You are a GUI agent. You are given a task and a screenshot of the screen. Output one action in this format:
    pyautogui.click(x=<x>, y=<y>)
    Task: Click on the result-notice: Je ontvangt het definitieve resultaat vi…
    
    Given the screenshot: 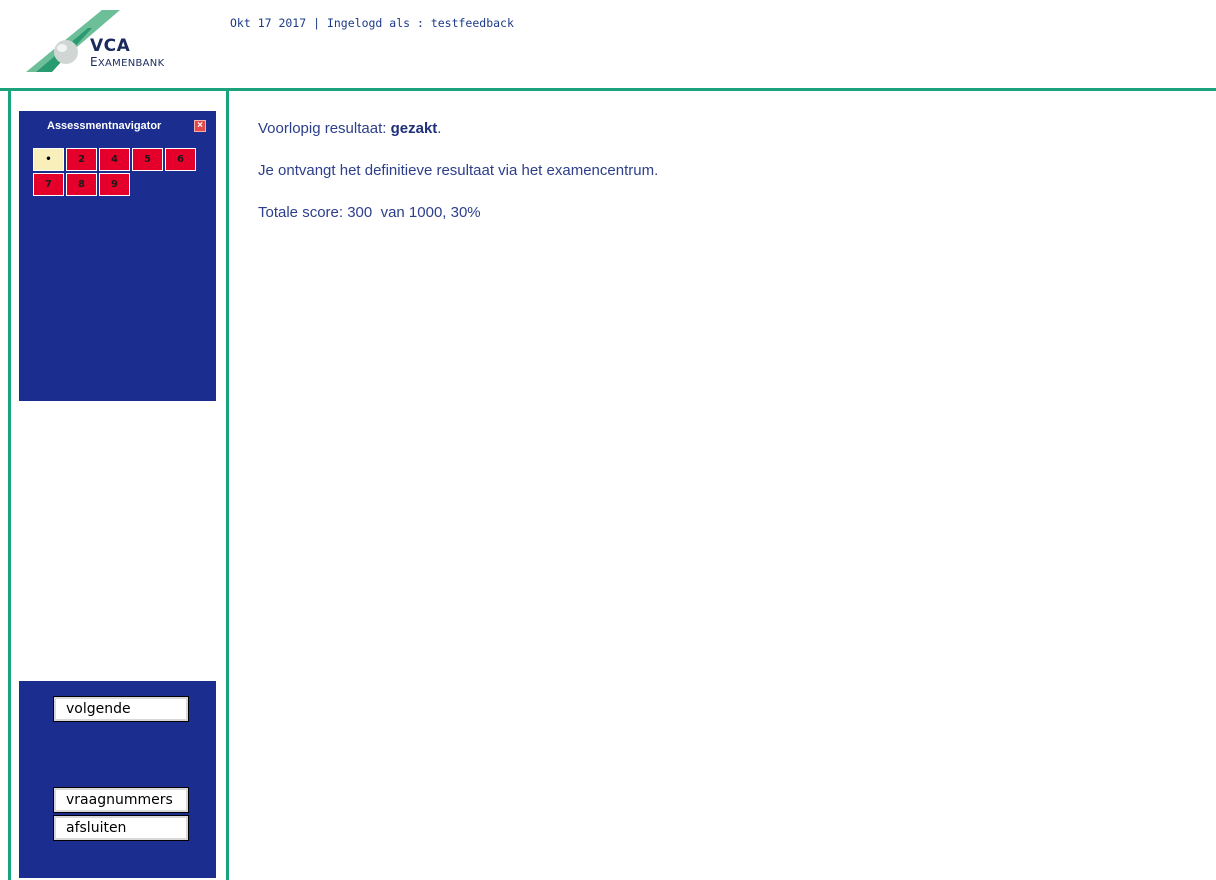 What is the action you would take?
    pyautogui.click(x=458, y=170)
    